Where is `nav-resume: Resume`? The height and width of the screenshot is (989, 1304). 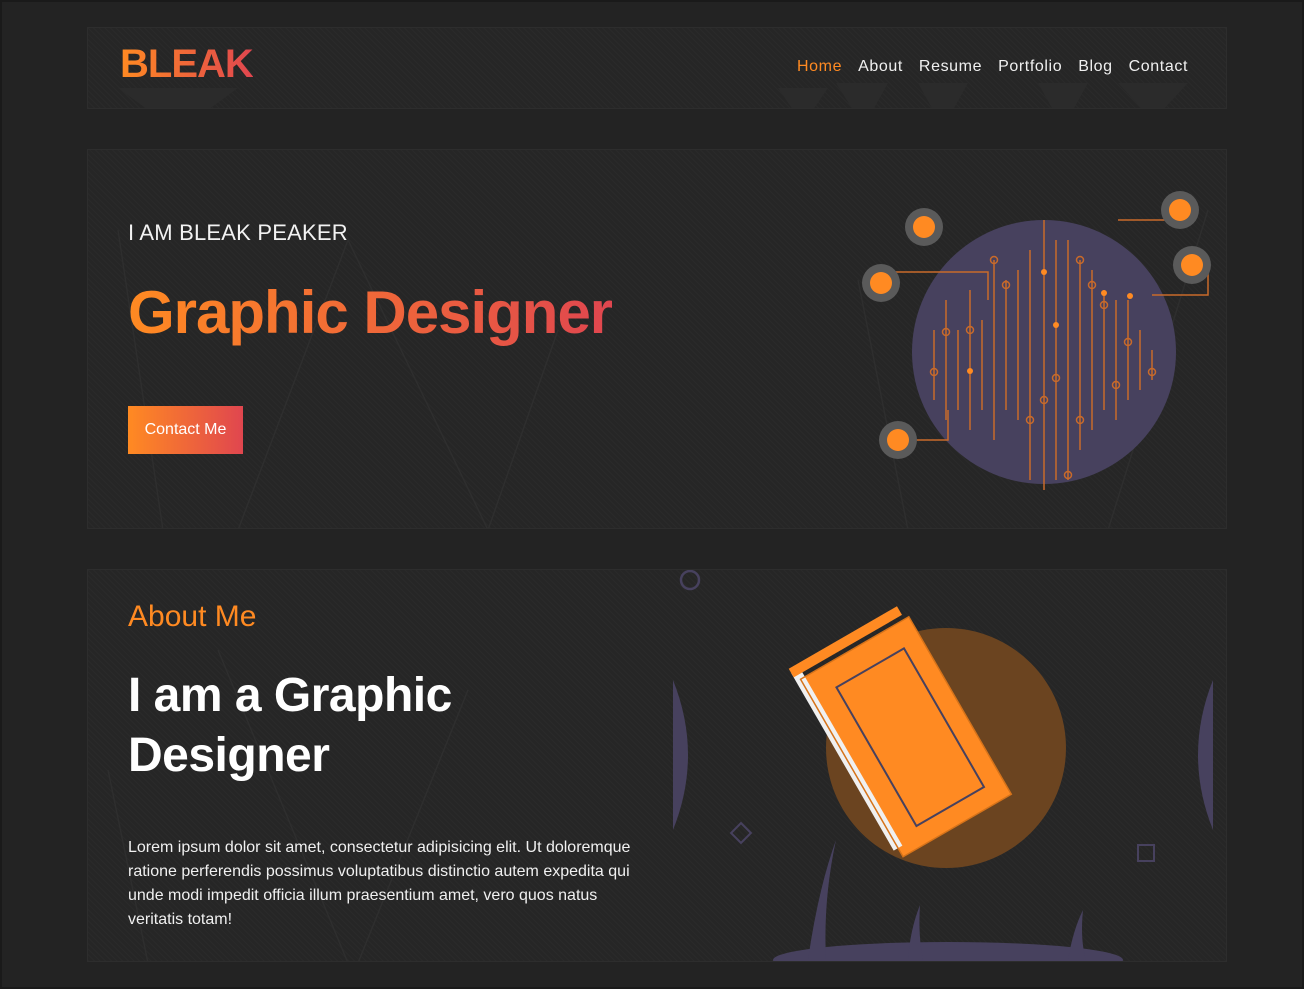 nav-resume: Resume is located at coordinates (950, 67).